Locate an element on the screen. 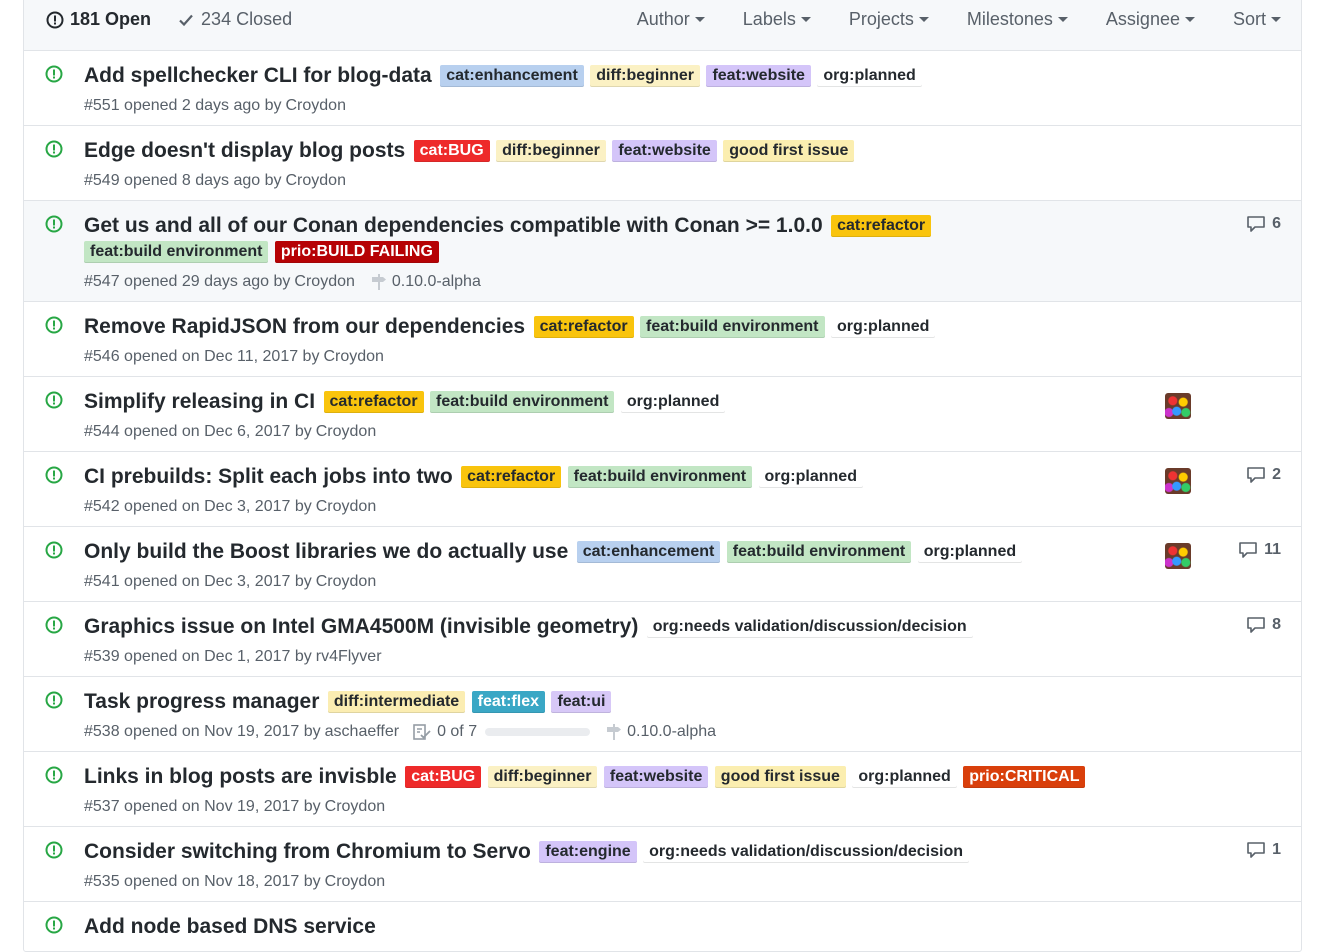  issue-title-link: Add node based DNS service is located at coordinates (230, 926).